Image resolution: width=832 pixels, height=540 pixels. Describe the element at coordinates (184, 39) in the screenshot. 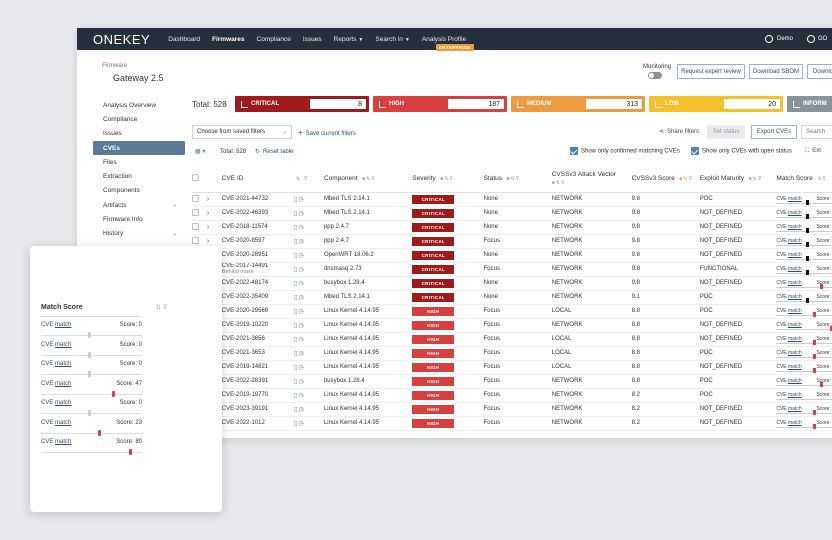

I see `nav-dashboard: Dashboard` at that location.